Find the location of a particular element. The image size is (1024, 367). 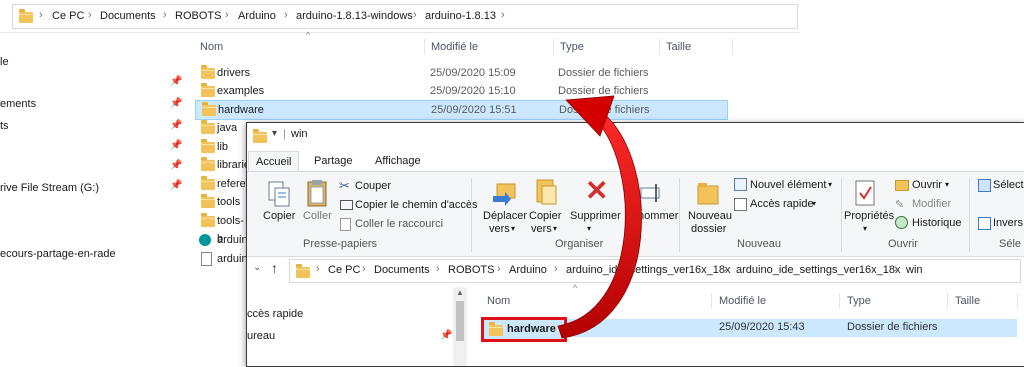

file-date: 25/09/2020 15:51 is located at coordinates (474, 110).